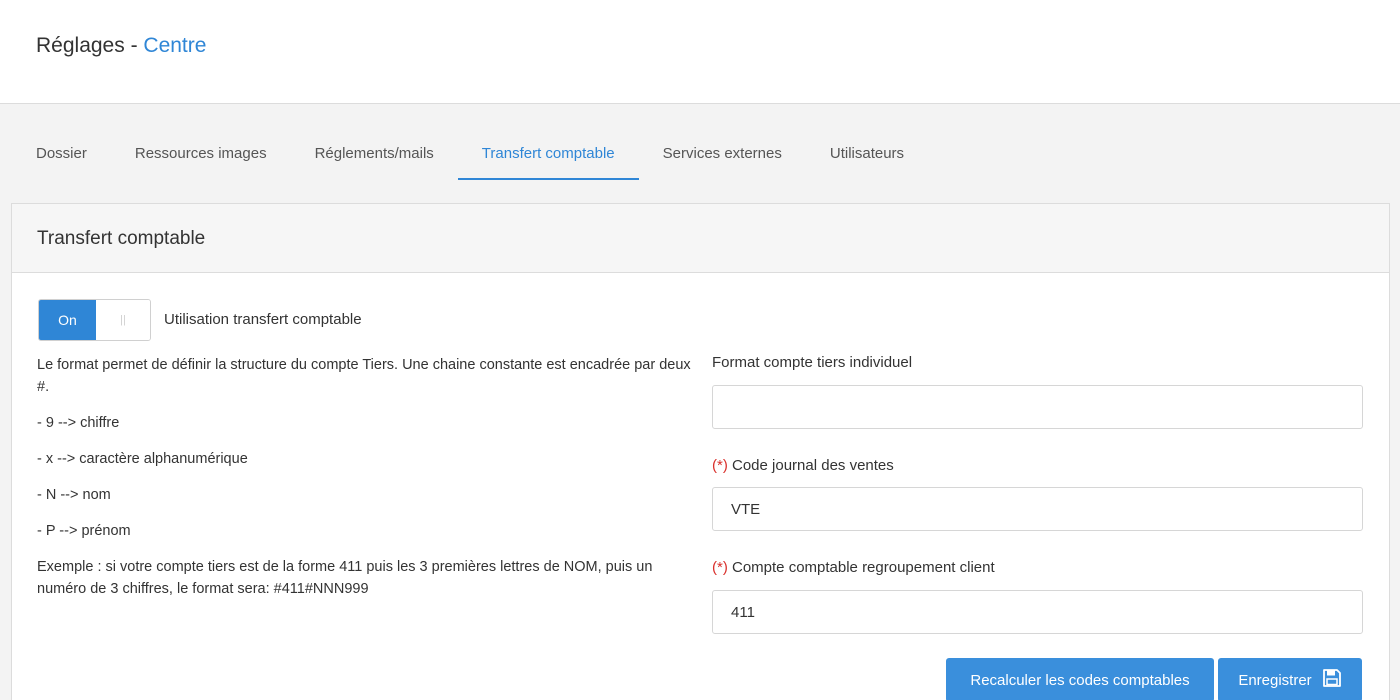 The image size is (1400, 700). I want to click on tab-services-externes: Services externes, so click(722, 154).